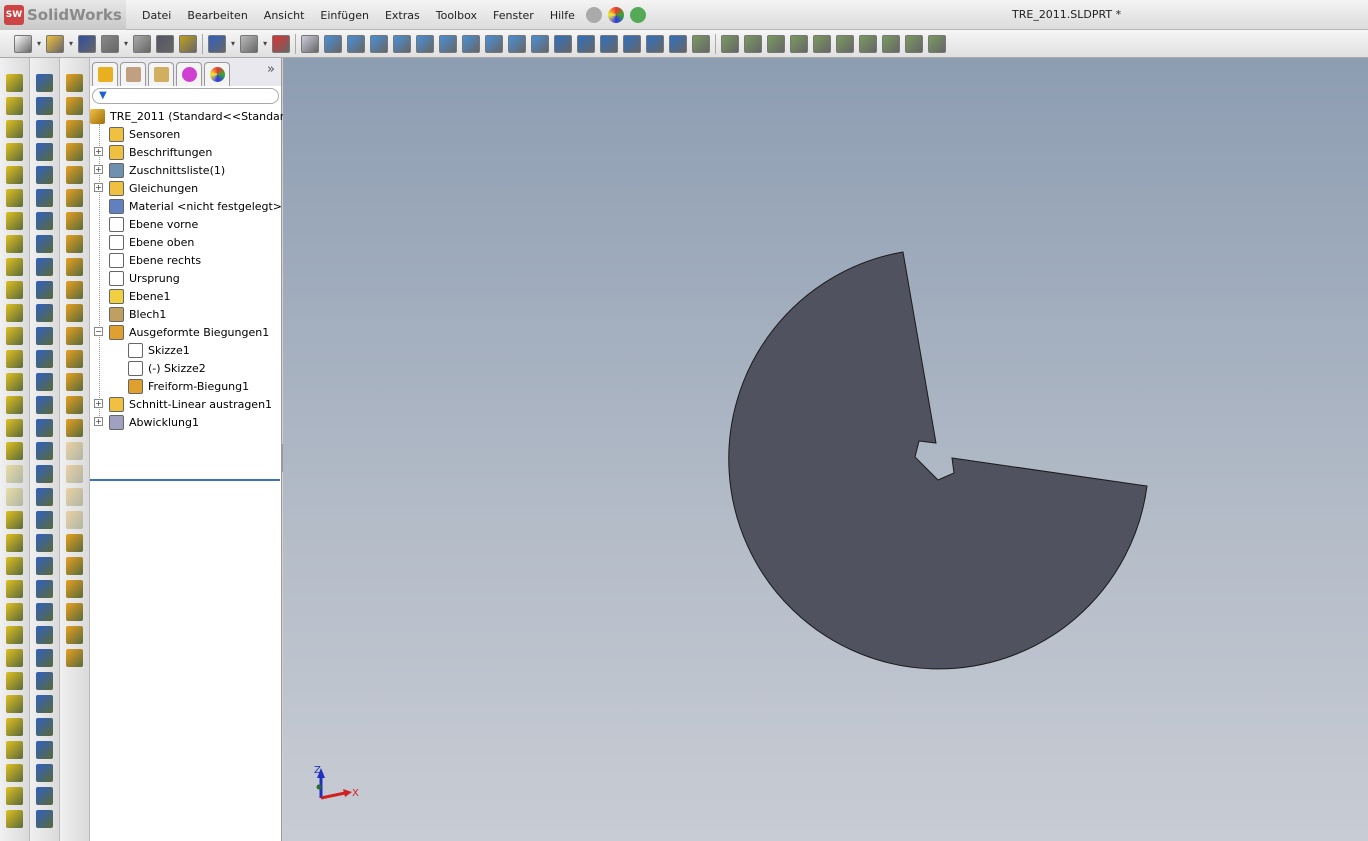 Image resolution: width=1368 pixels, height=841 pixels. Describe the element at coordinates (139, 296) in the screenshot. I see `tree-item: Ebene1` at that location.